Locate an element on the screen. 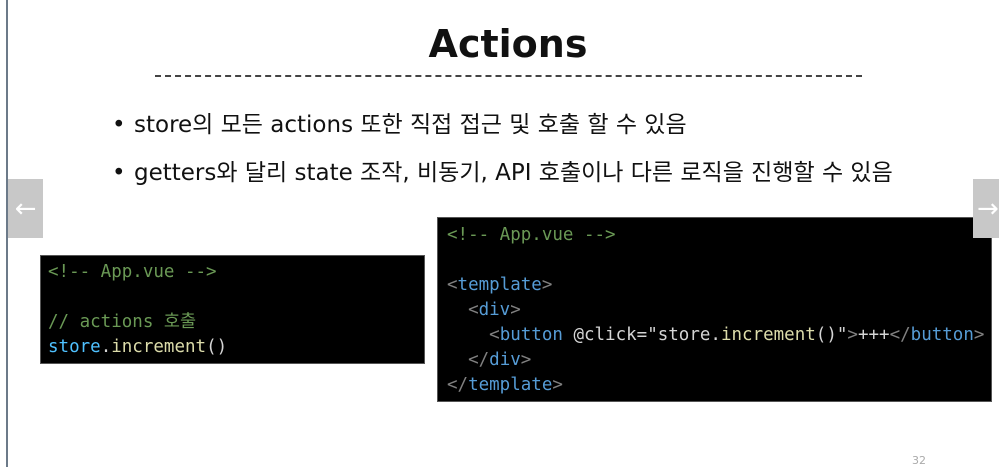 The width and height of the screenshot is (999, 467). next-slide-button: → is located at coordinates (986, 208).